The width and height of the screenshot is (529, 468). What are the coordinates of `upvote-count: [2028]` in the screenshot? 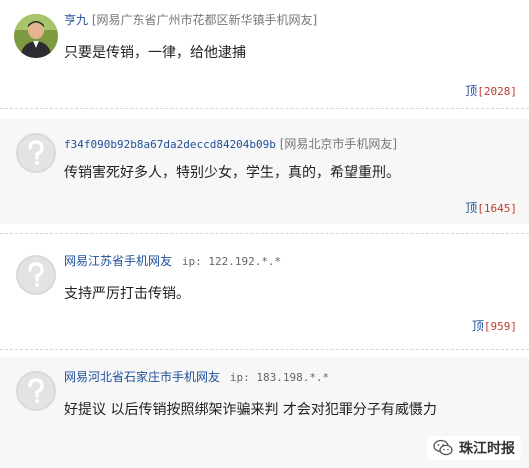 It's located at (497, 91).